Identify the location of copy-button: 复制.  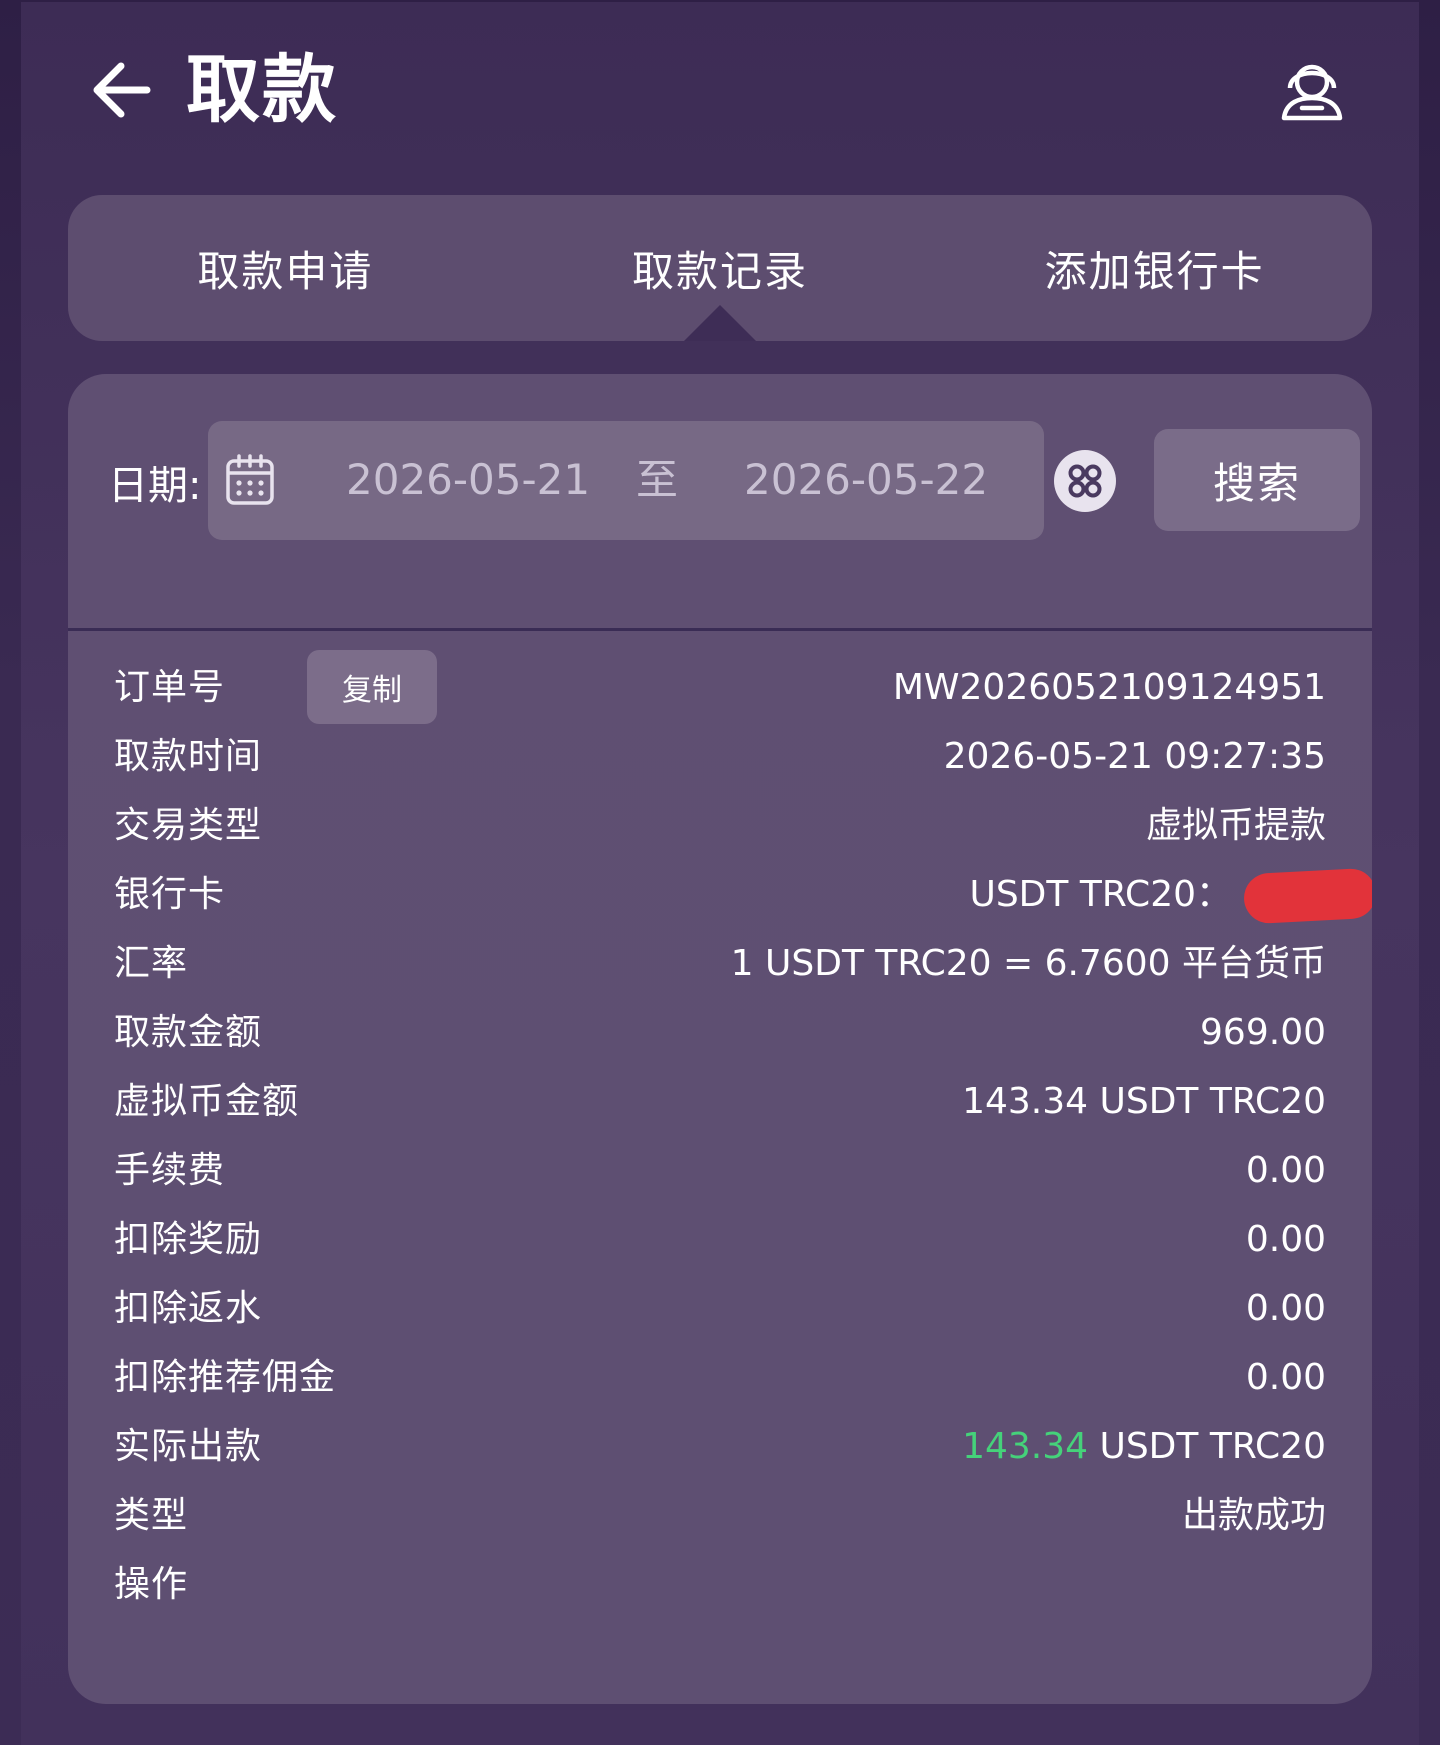
(372, 687).